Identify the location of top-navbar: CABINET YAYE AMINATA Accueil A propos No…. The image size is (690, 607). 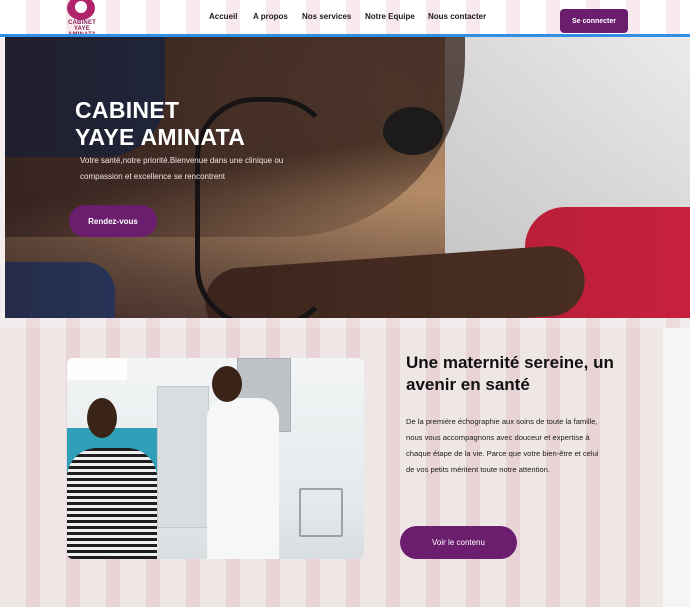
(345, 19).